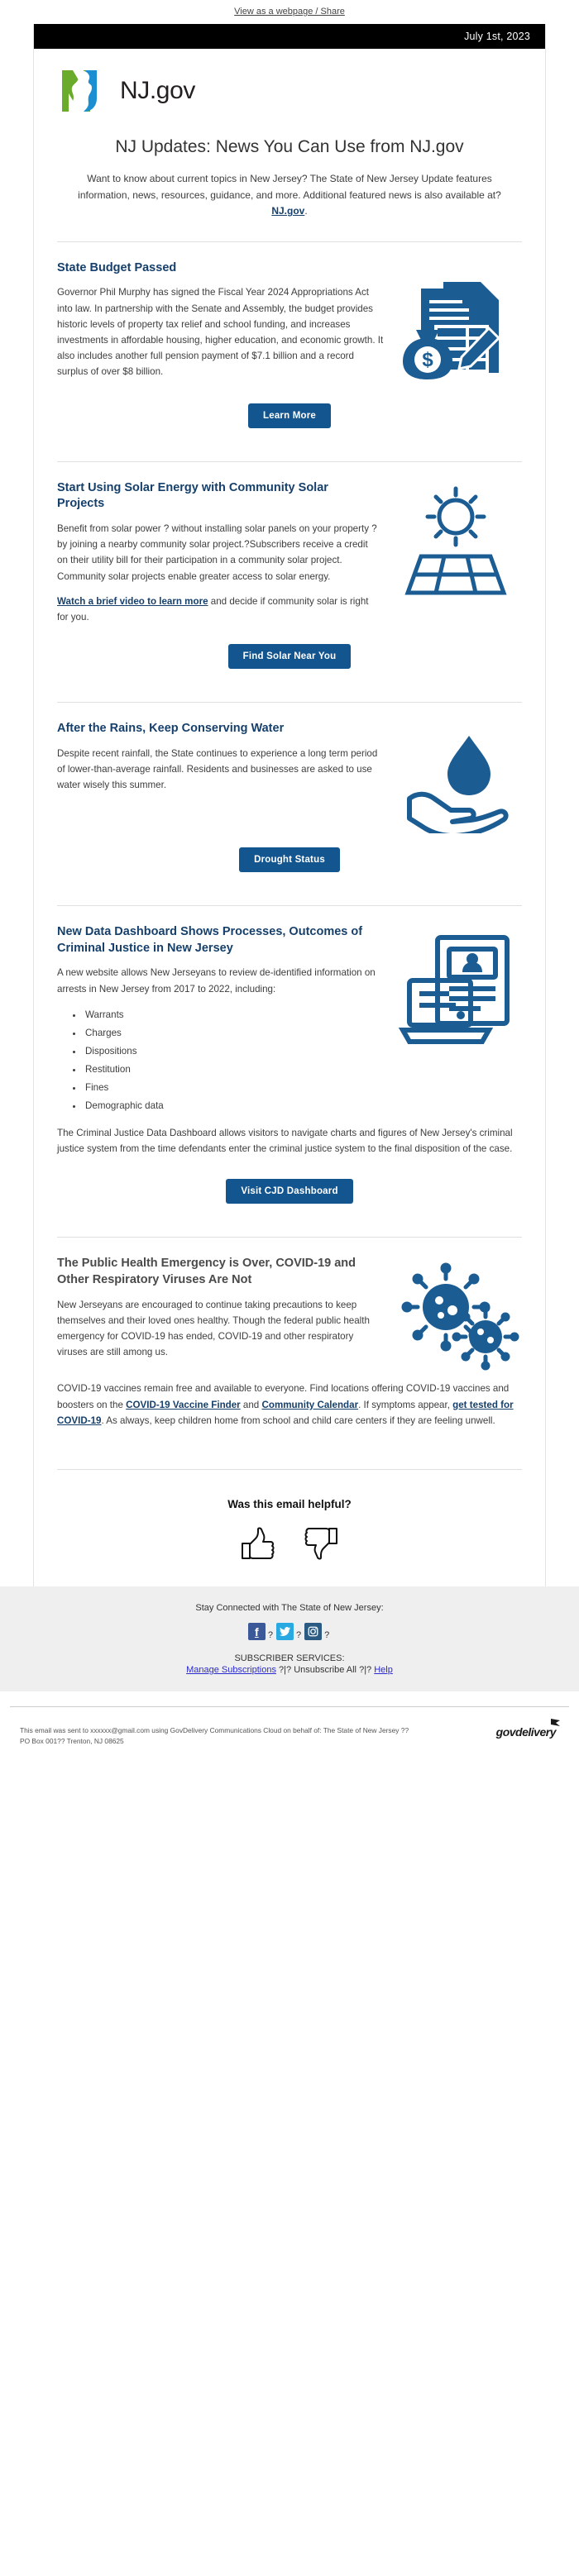 The width and height of the screenshot is (579, 2576). What do you see at coordinates (235, 1051) in the screenshot?
I see `list-item: Dispositions` at bounding box center [235, 1051].